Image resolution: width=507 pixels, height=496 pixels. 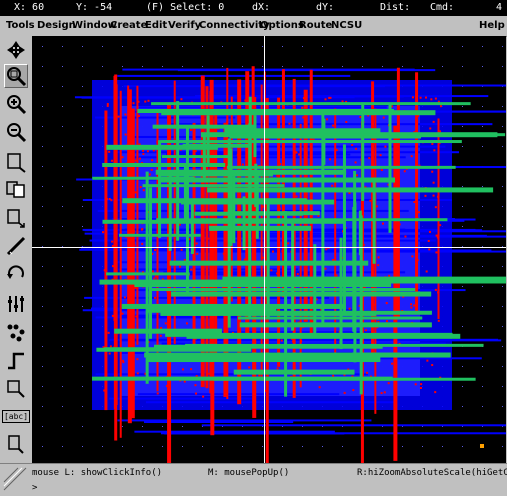 I want to click on ruler-tool, so click(x=16, y=246).